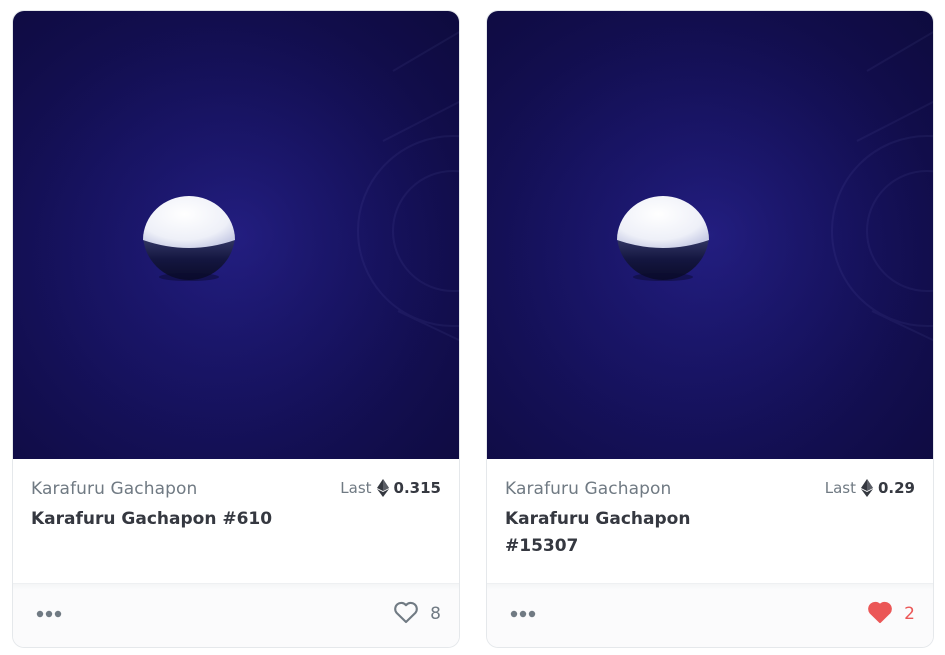  Describe the element at coordinates (909, 614) in the screenshot. I see `like-count: 2` at that location.